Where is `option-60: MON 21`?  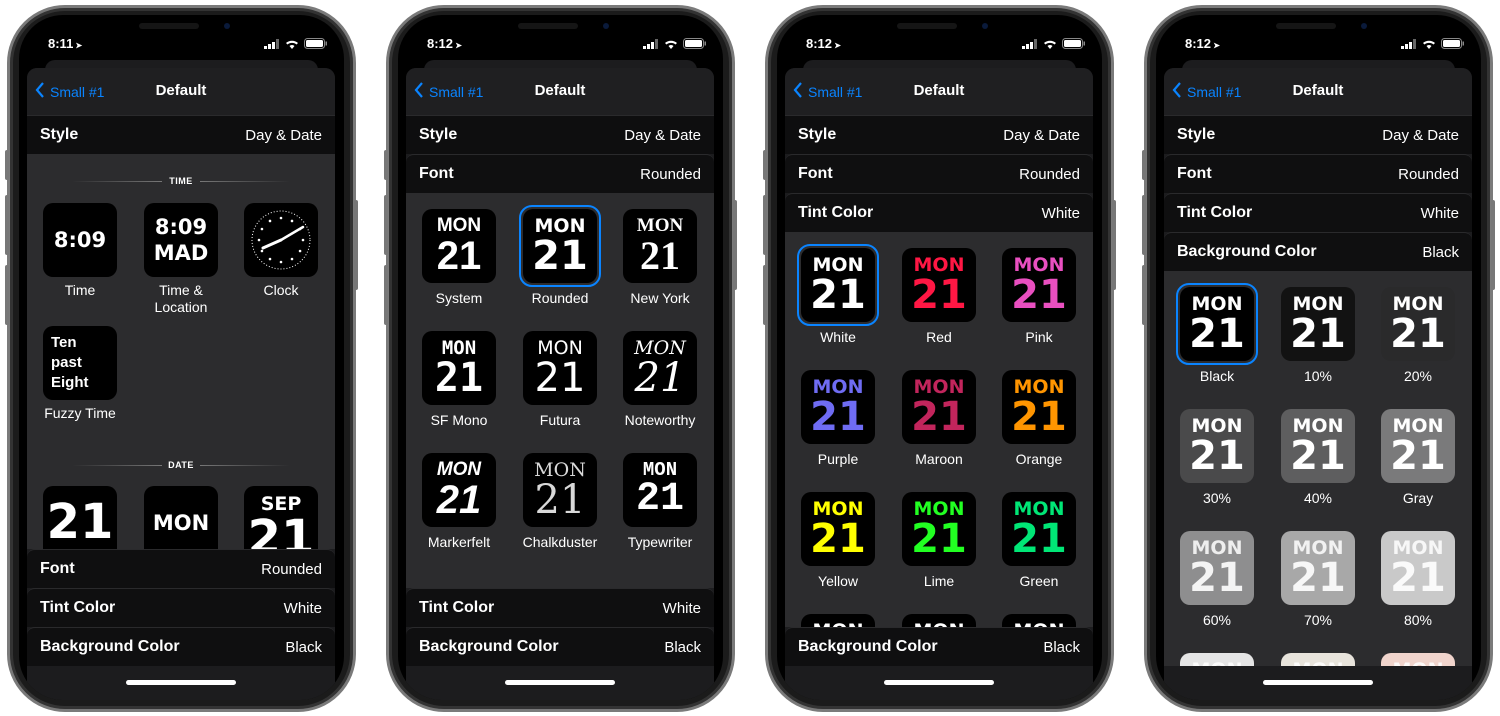
option-60: MON 21 is located at coordinates (1217, 568).